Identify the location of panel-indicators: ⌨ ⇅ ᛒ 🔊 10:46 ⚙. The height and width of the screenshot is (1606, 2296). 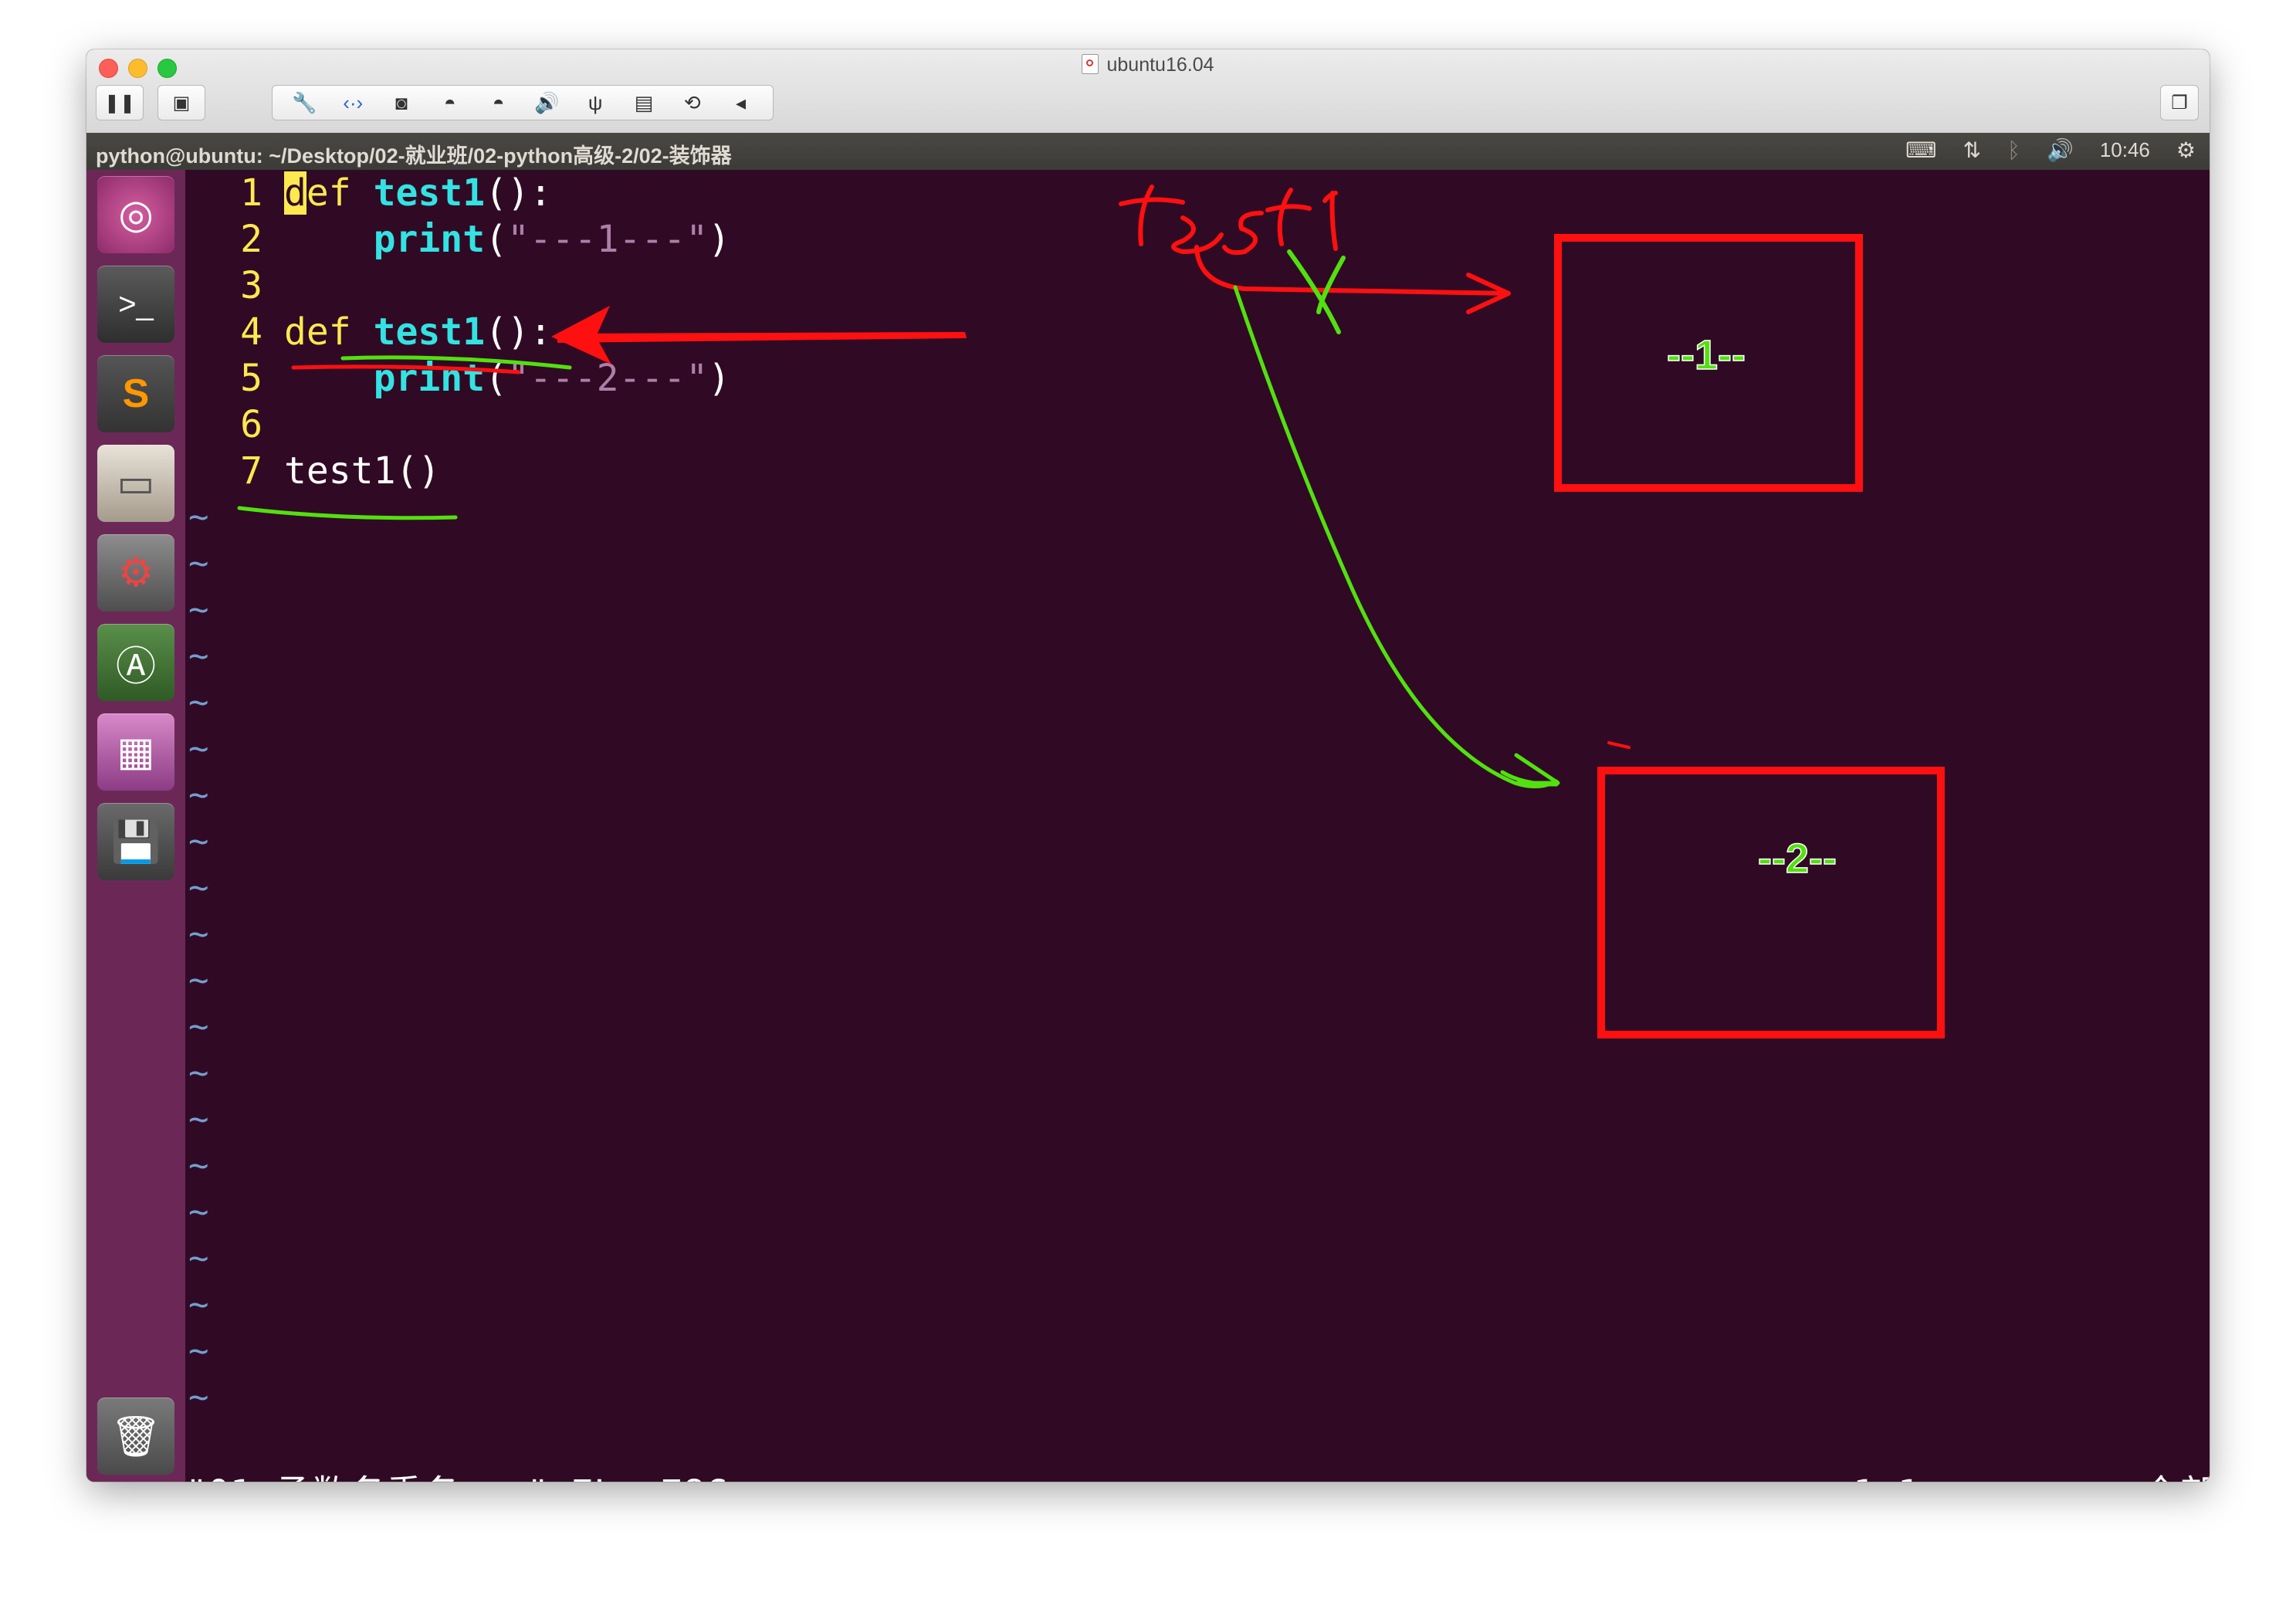
(2050, 150).